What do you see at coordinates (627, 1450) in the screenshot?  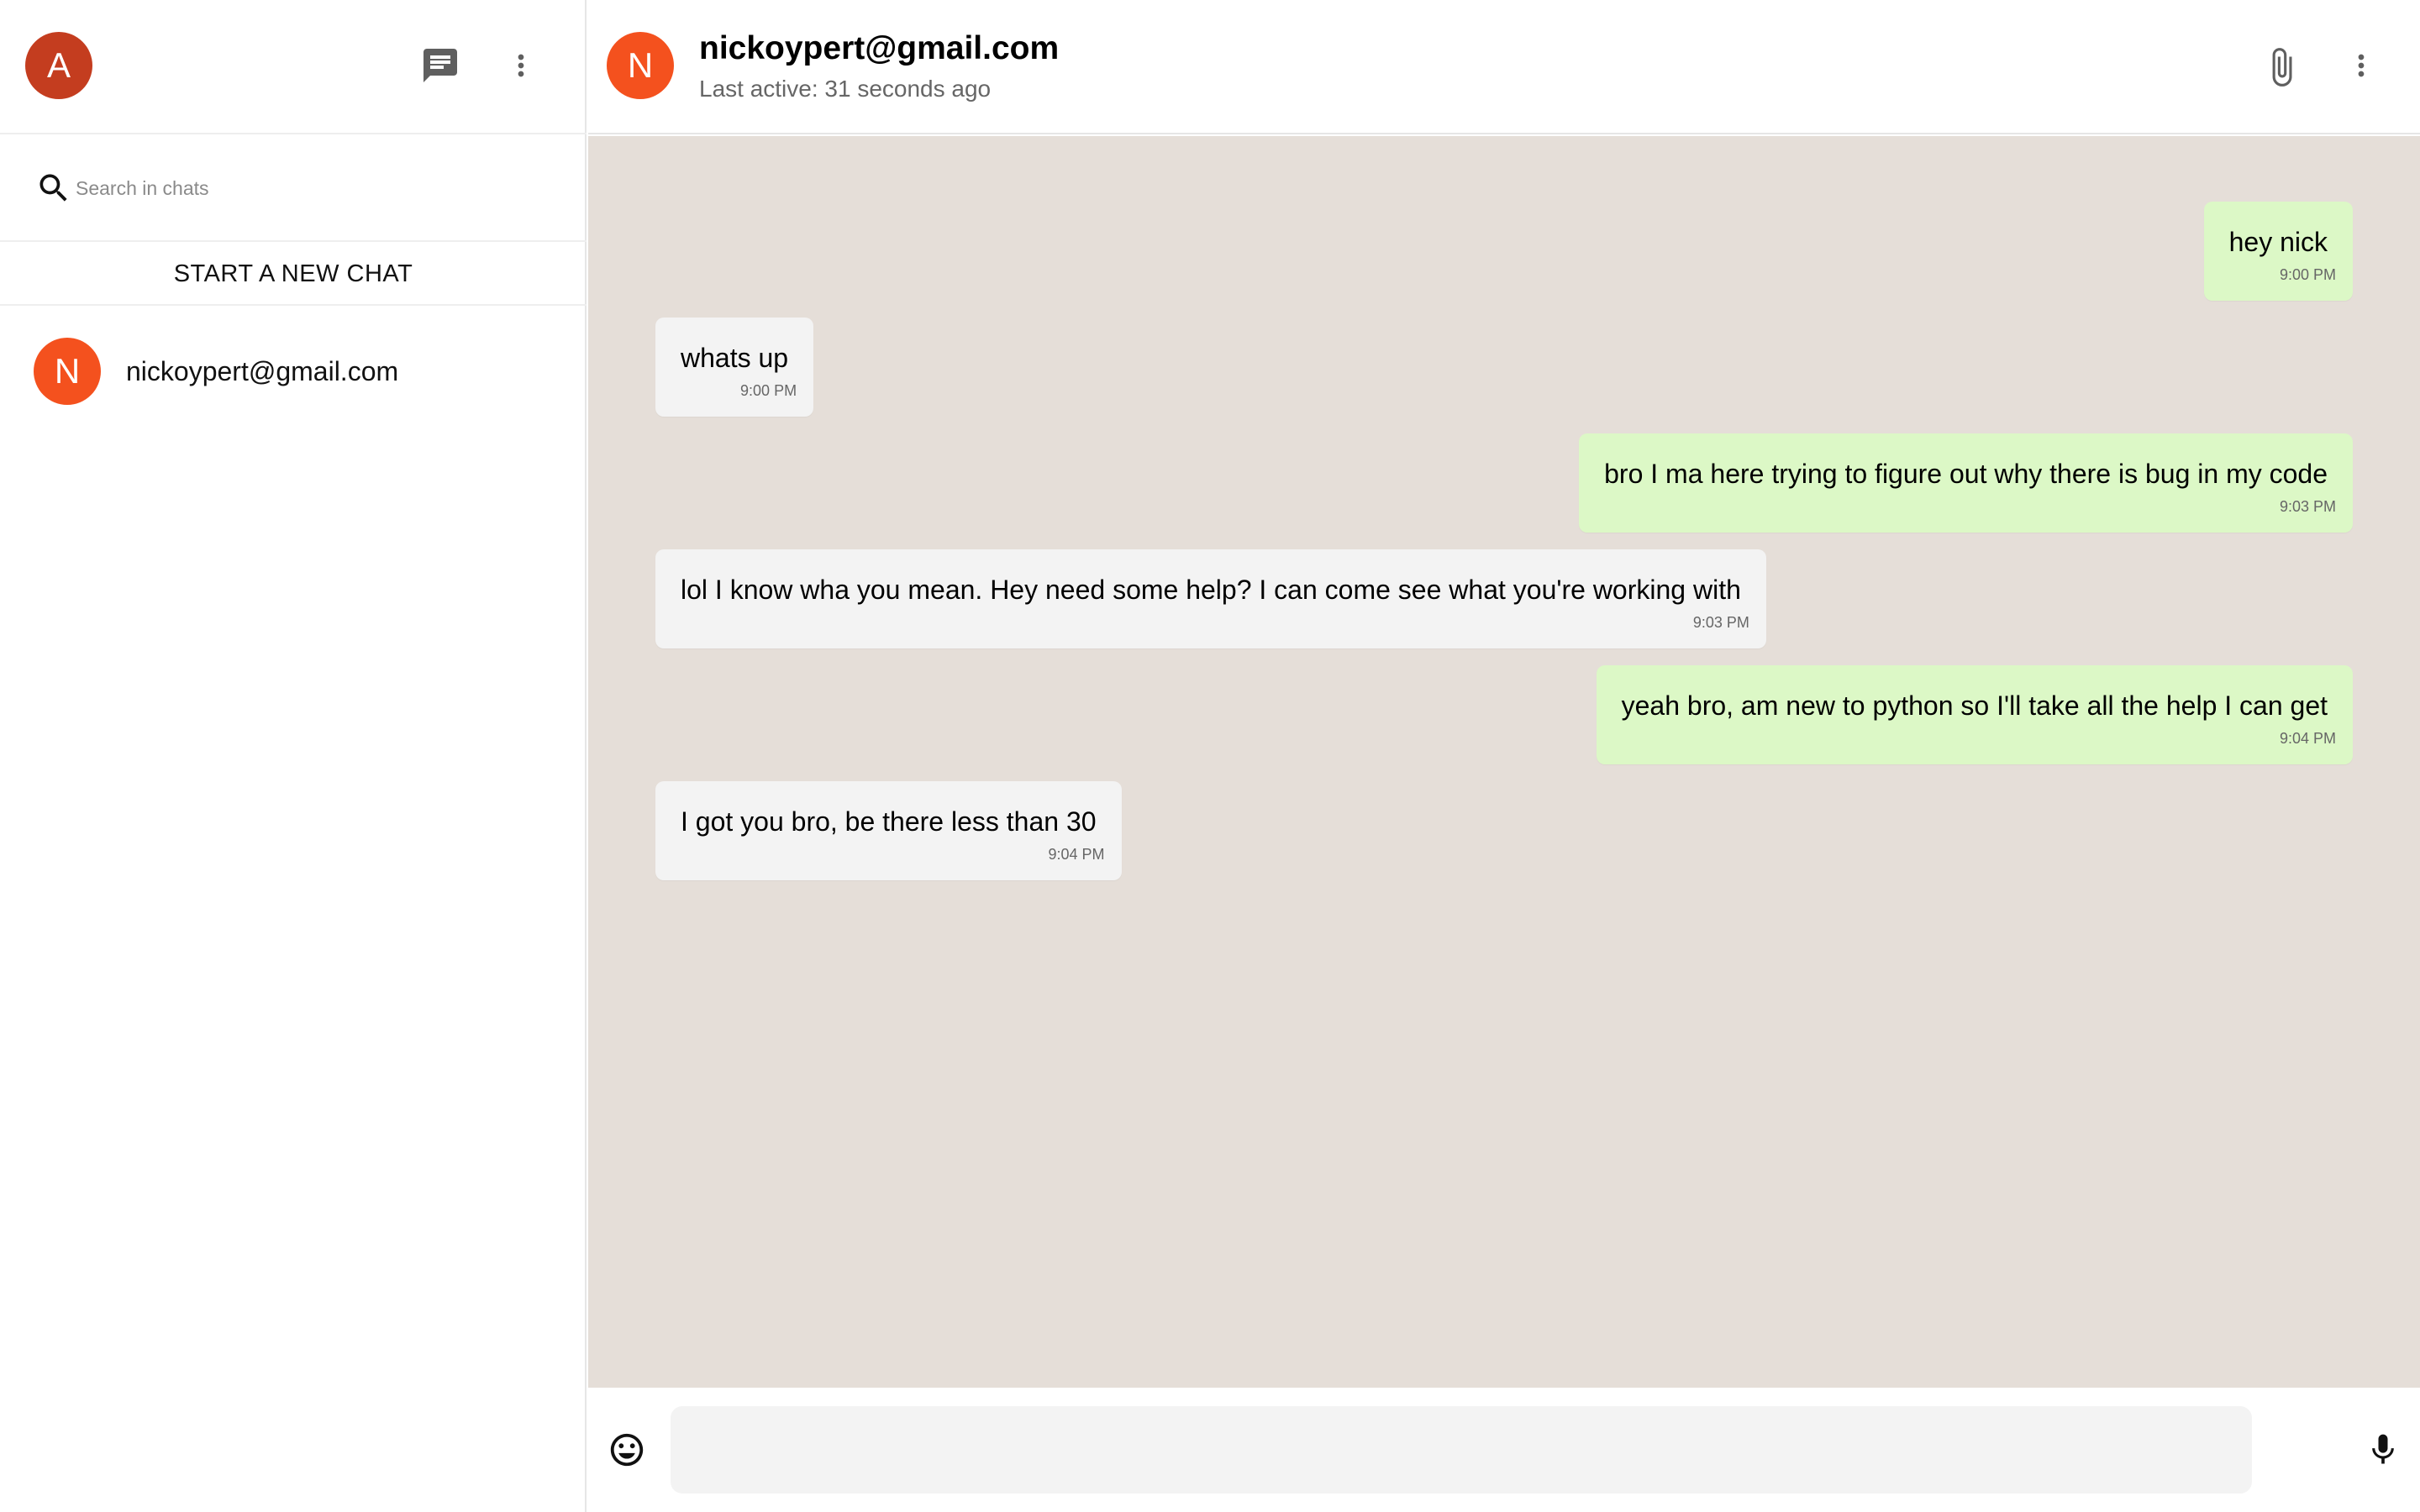 I see `emoji-icon` at bounding box center [627, 1450].